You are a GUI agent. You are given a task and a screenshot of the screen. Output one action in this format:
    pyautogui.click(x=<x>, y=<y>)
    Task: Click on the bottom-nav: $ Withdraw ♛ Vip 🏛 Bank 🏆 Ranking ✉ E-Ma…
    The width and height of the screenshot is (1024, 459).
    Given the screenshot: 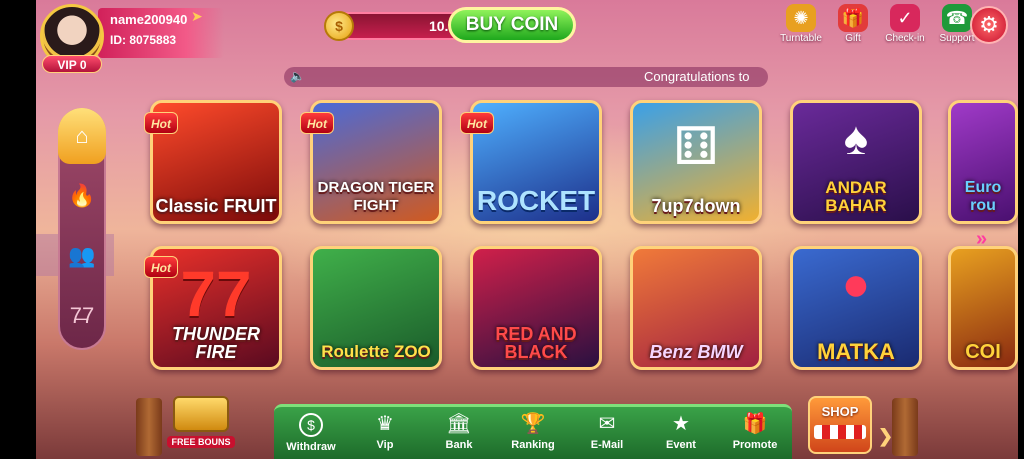 What is the action you would take?
    pyautogui.click(x=533, y=431)
    